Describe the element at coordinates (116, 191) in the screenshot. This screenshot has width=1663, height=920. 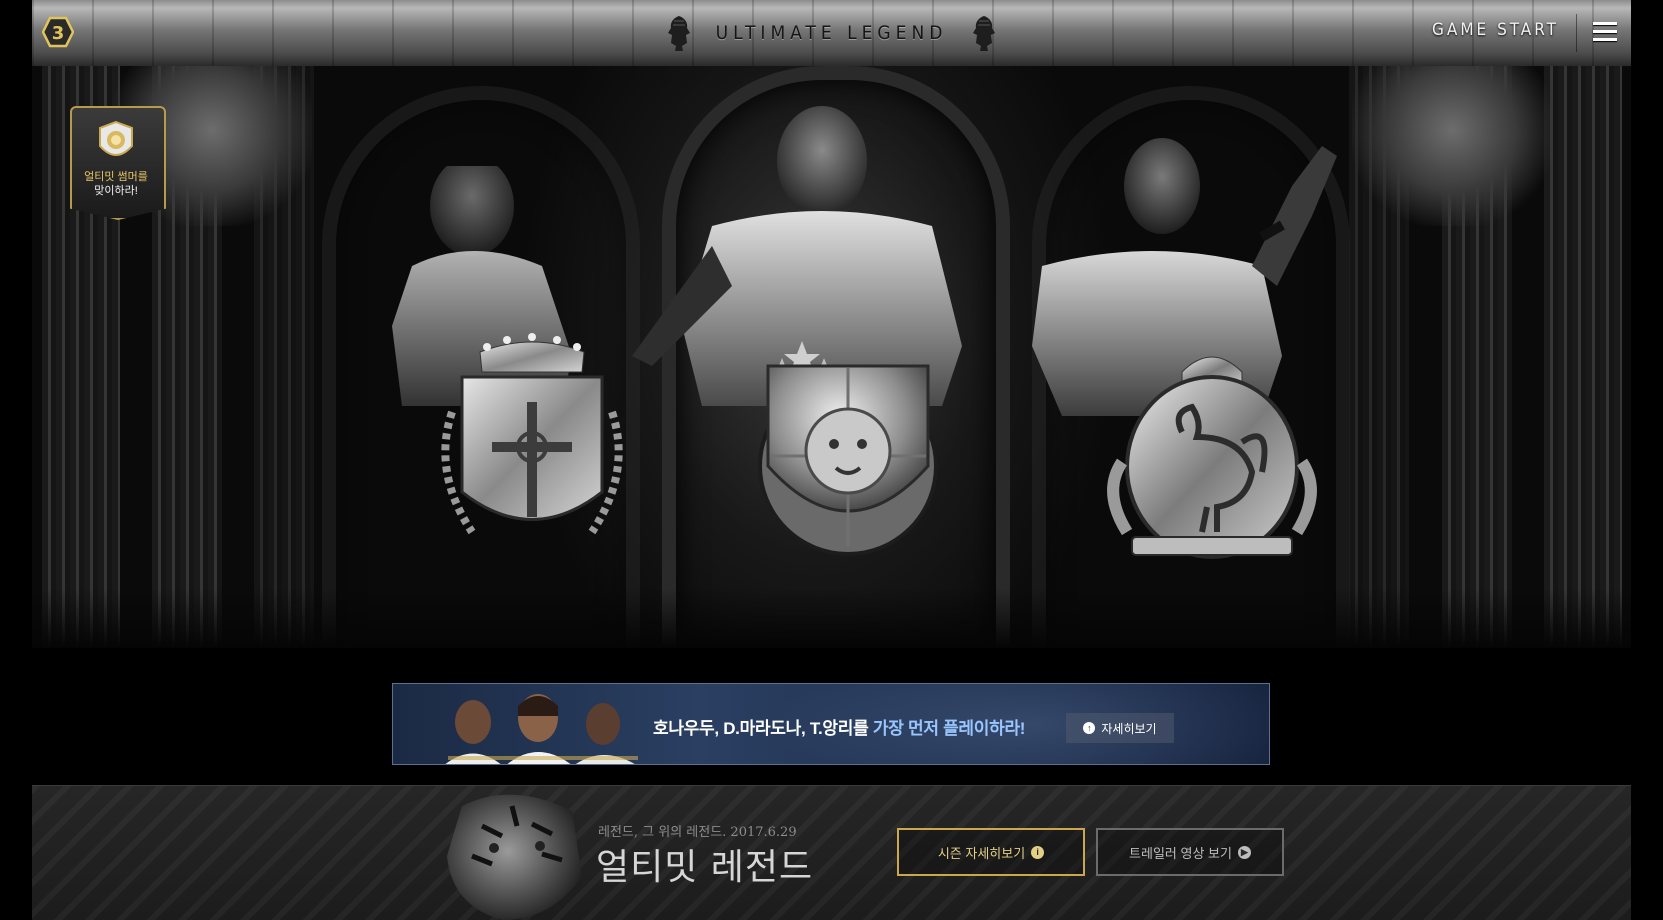
I see `sticker-line2: 맞이하라!` at that location.